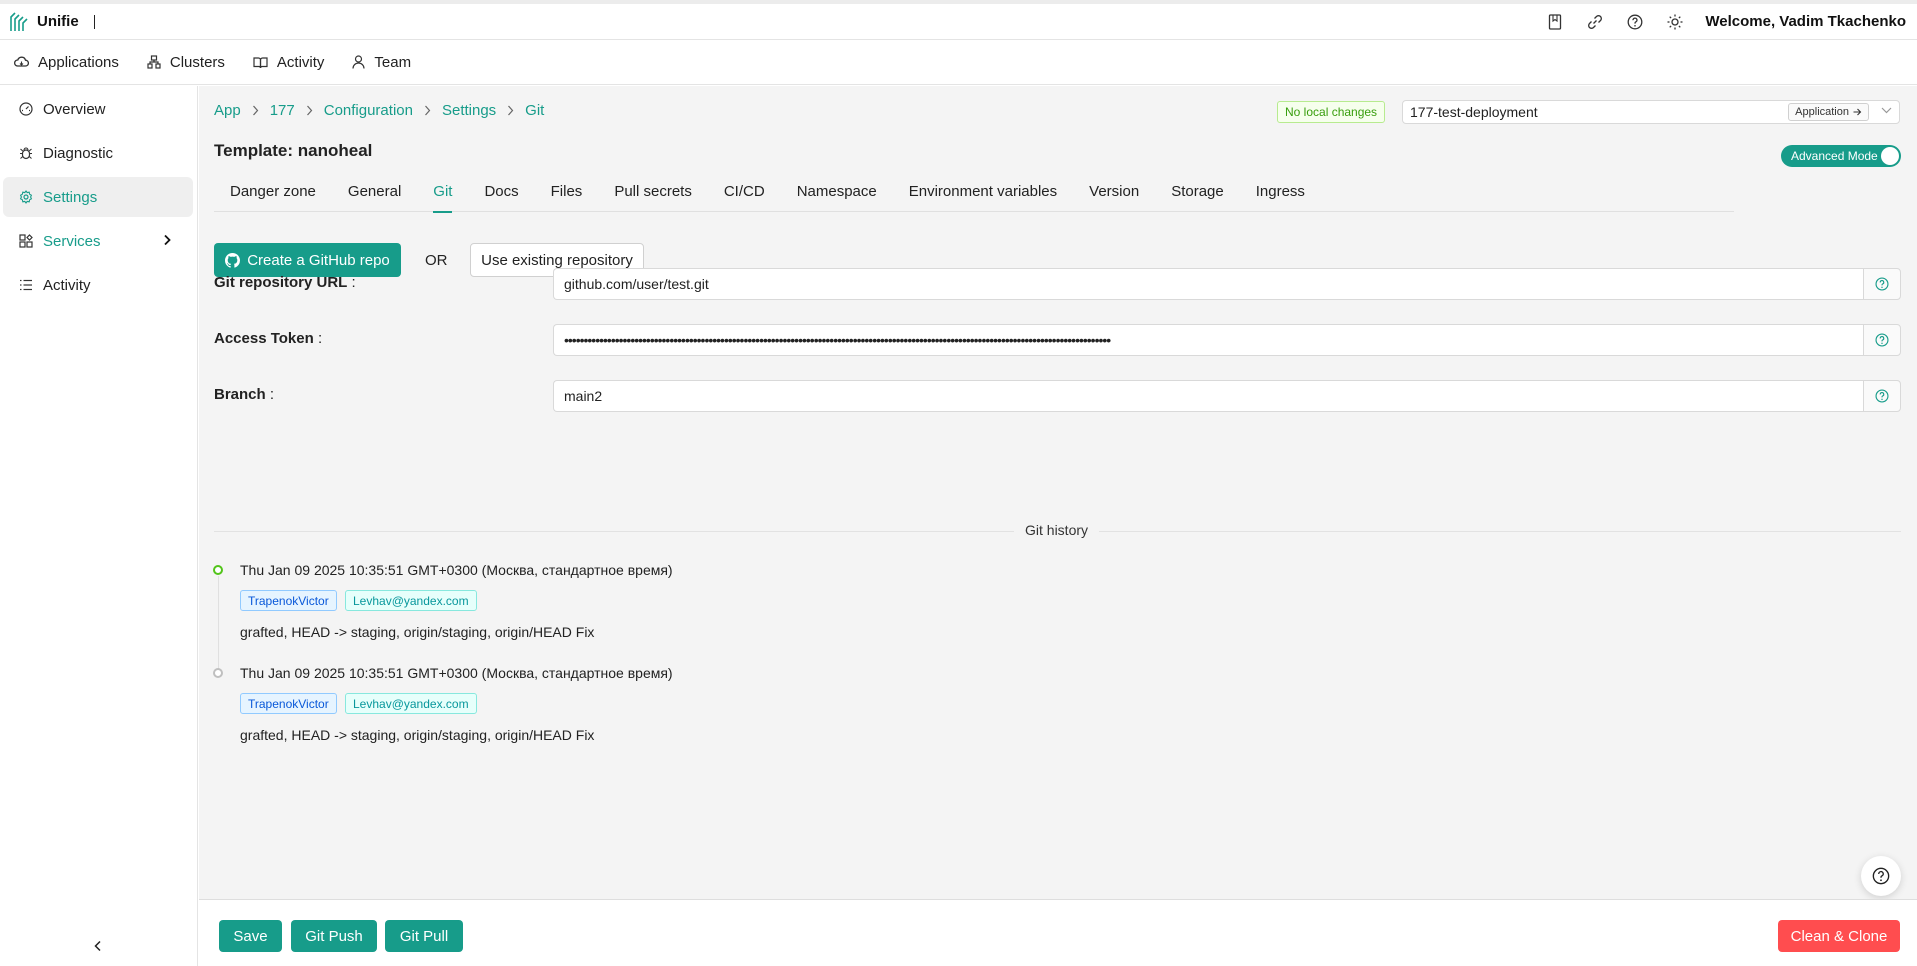  I want to click on cloud-icon, so click(21, 61).